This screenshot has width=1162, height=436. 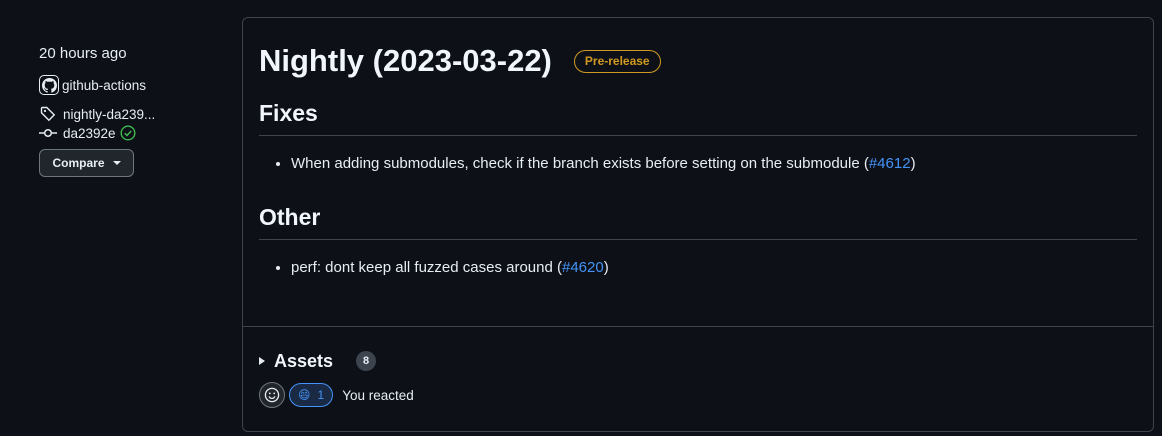 What do you see at coordinates (48, 133) in the screenshot?
I see `git-commit-icon` at bounding box center [48, 133].